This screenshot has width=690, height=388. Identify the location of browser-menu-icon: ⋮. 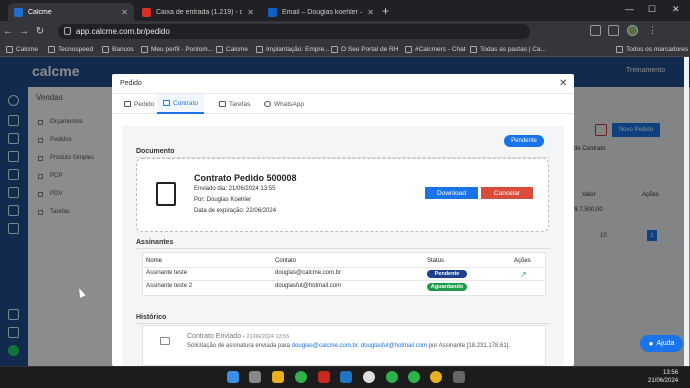
(652, 30).